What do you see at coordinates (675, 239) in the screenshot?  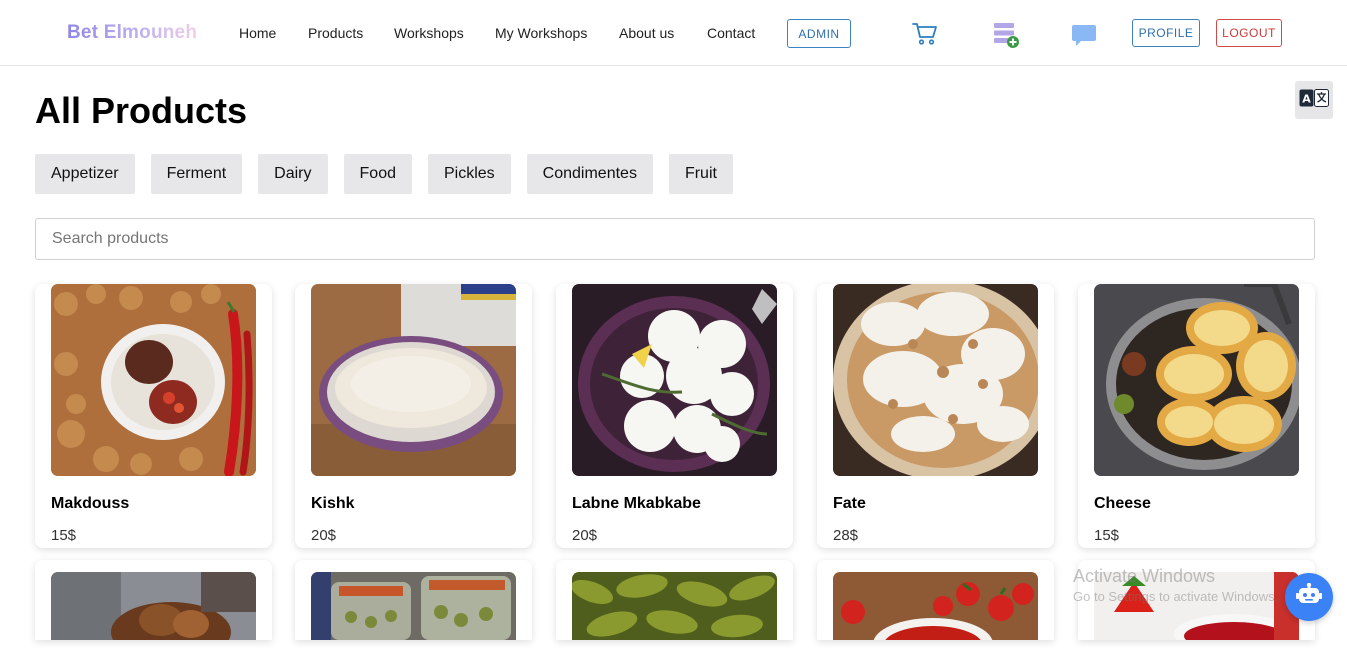 I see `search-input` at bounding box center [675, 239].